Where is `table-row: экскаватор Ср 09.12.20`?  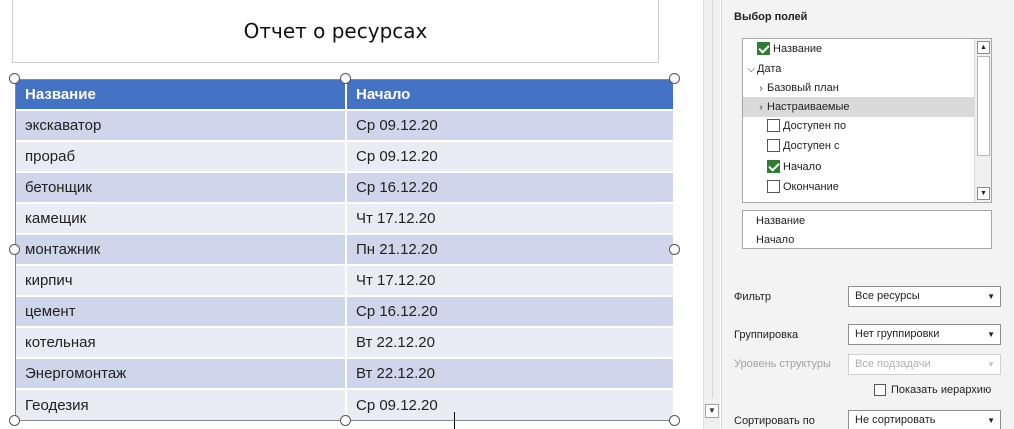 table-row: экскаватор Ср 09.12.20 is located at coordinates (345, 125).